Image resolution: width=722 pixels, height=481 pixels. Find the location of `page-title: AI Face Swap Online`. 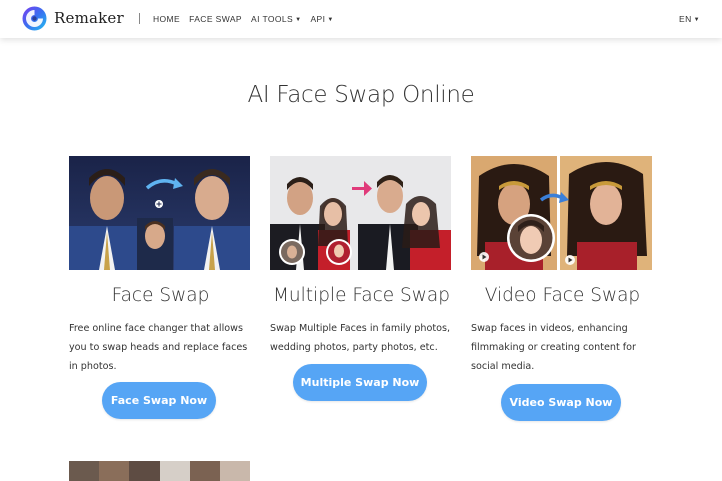

page-title: AI Face Swap Online is located at coordinates (361, 95).